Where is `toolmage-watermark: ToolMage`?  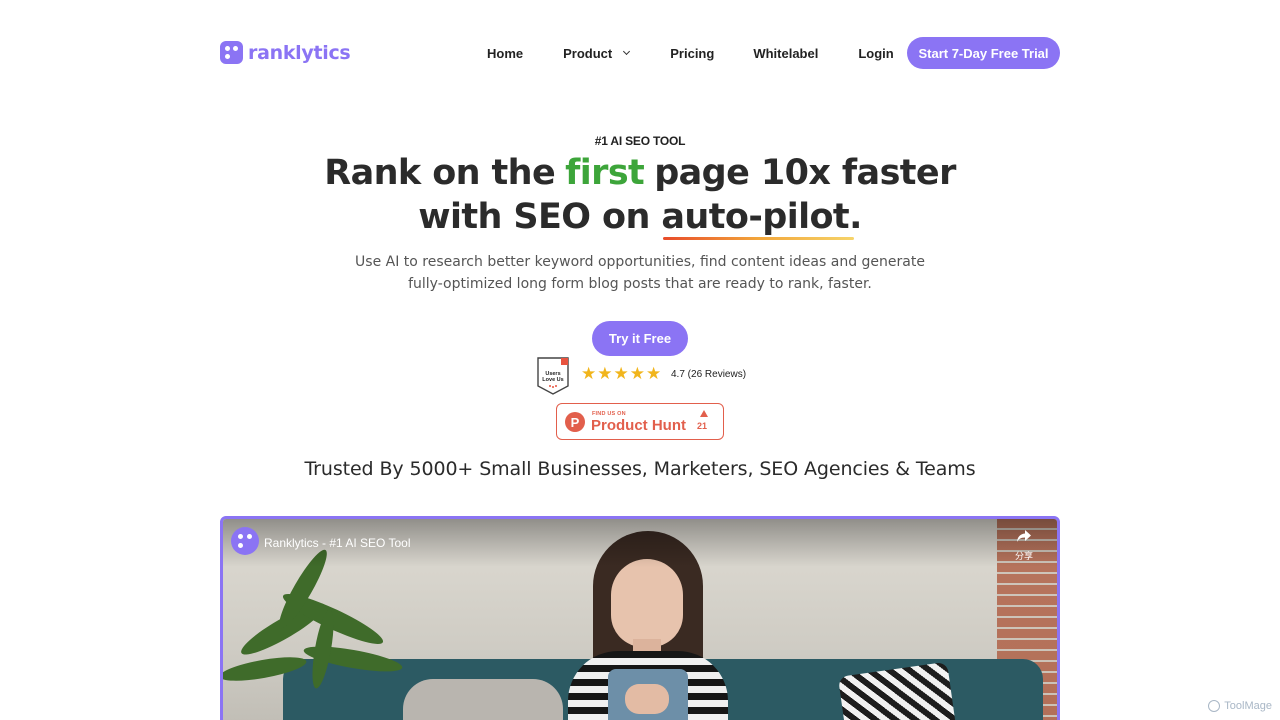 toolmage-watermark: ToolMage is located at coordinates (1240, 706).